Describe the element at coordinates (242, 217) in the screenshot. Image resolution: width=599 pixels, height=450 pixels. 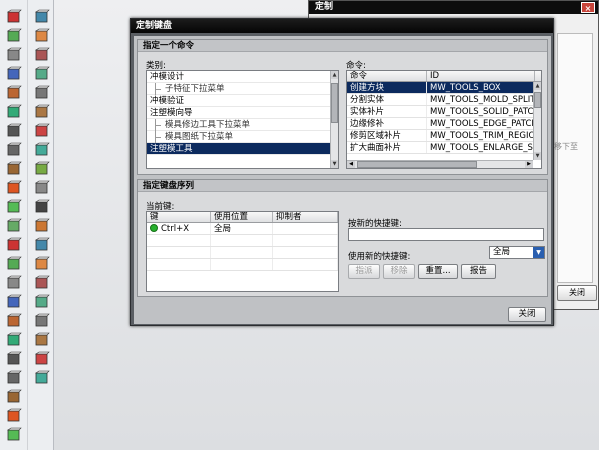
I see `column-header-location: 使用位置` at that location.